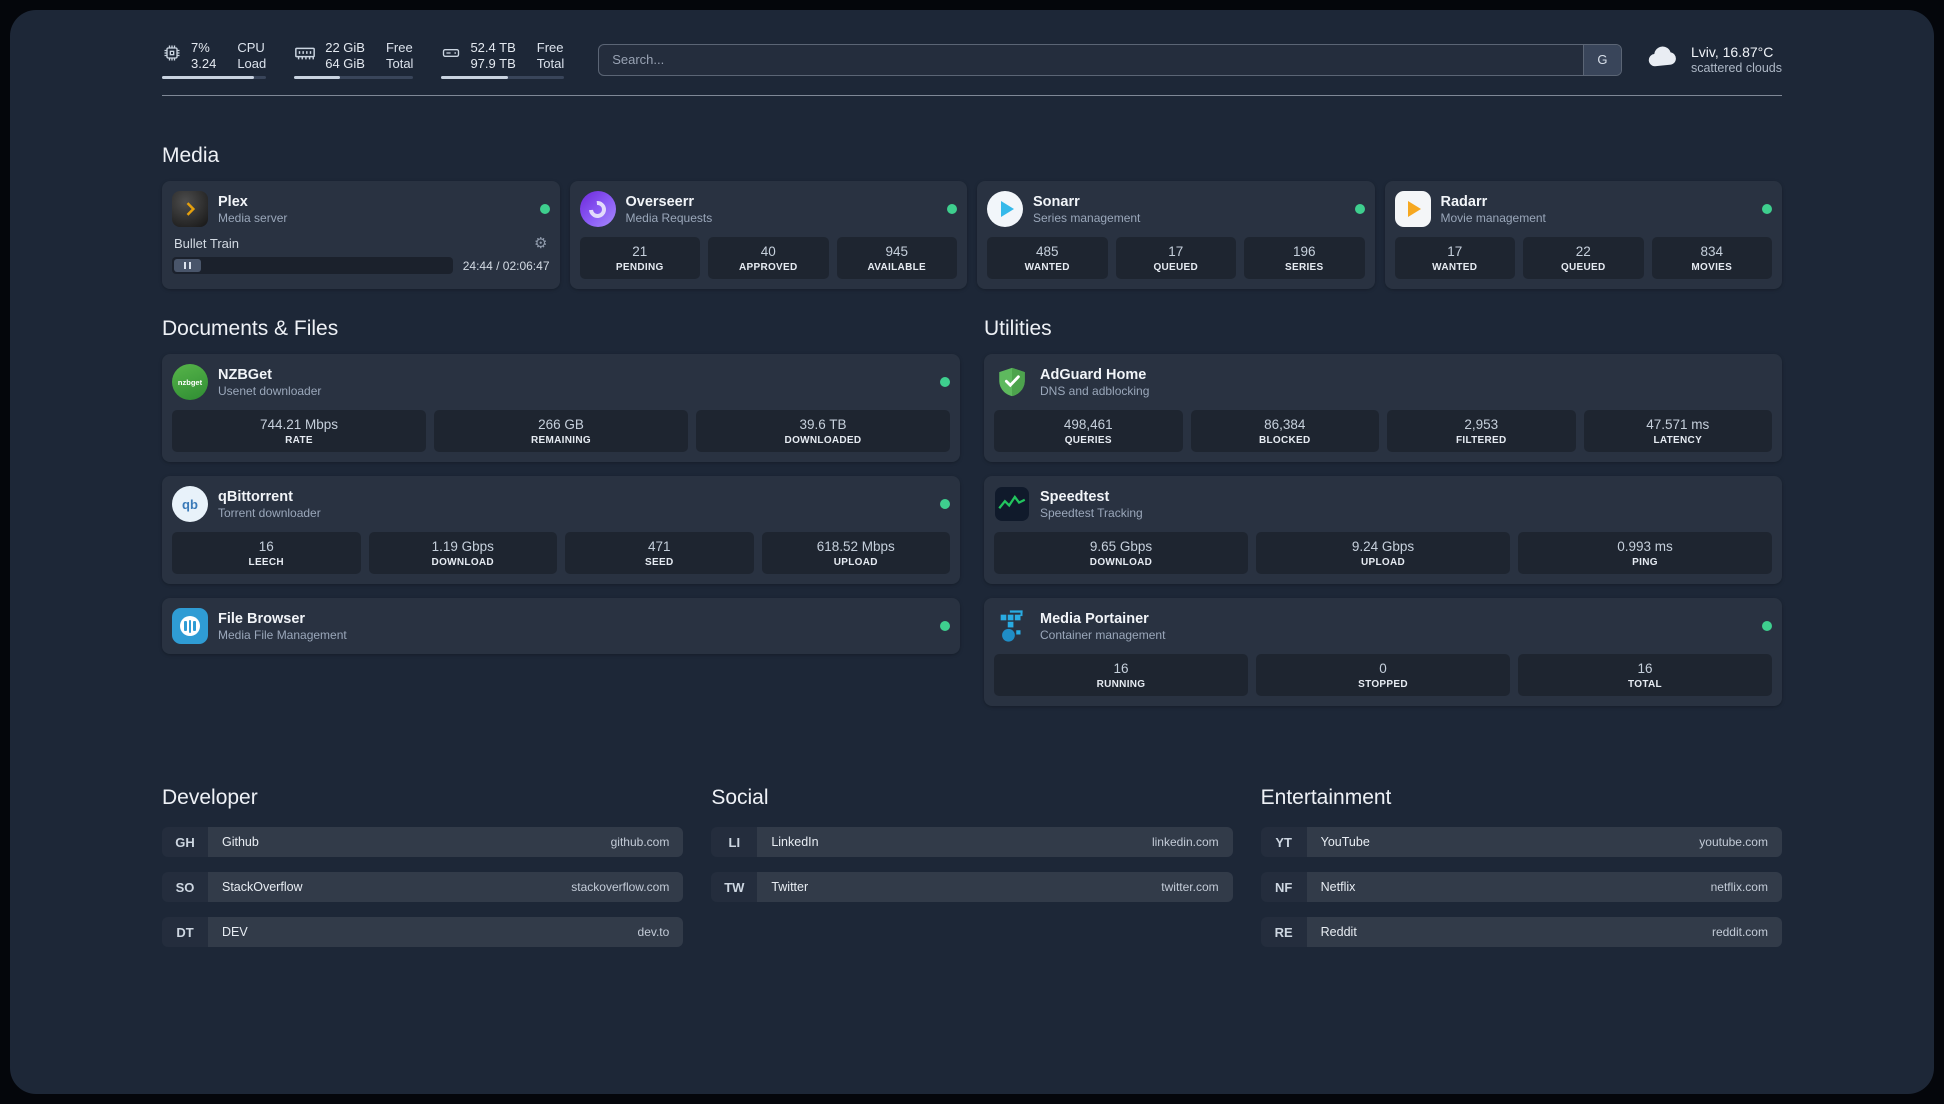 The height and width of the screenshot is (1104, 1944). What do you see at coordinates (345, 63) in the screenshot?
I see `memory-total-value: 64 GiB` at bounding box center [345, 63].